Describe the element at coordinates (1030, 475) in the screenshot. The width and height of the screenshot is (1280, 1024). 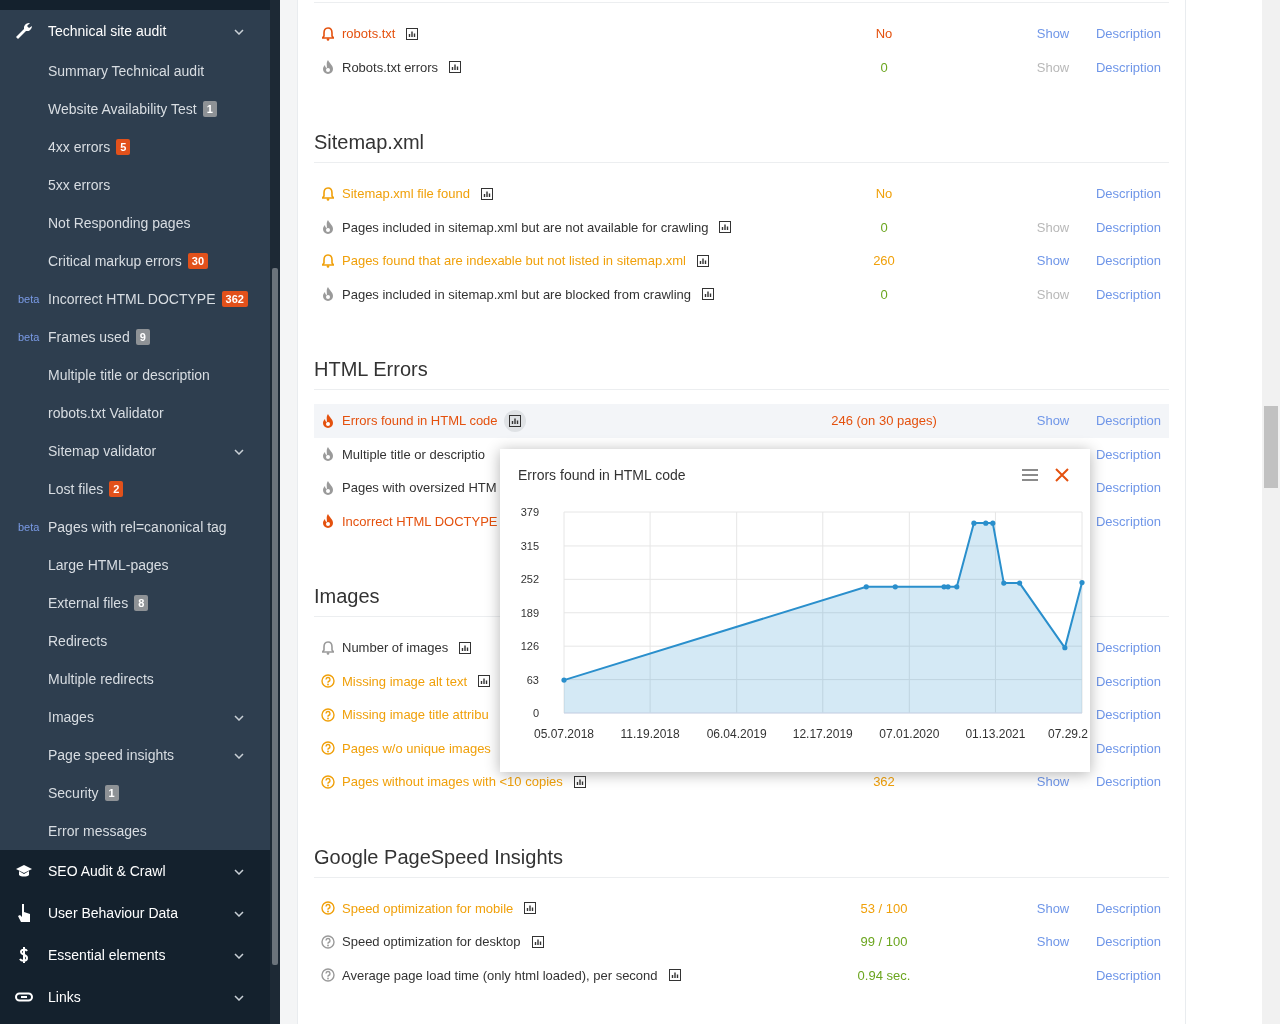
I see `menu-icon` at that location.